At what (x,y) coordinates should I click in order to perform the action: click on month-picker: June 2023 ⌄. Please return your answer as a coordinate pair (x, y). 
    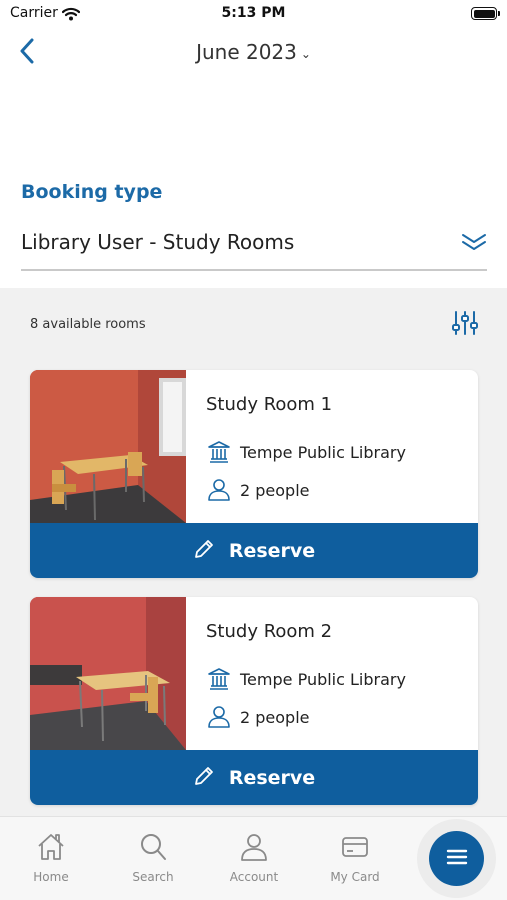
    Looking at the image, I should click on (253, 52).